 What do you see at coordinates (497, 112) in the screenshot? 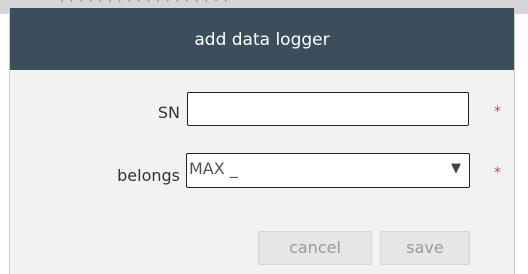
I see `sn-required-mark: *` at bounding box center [497, 112].